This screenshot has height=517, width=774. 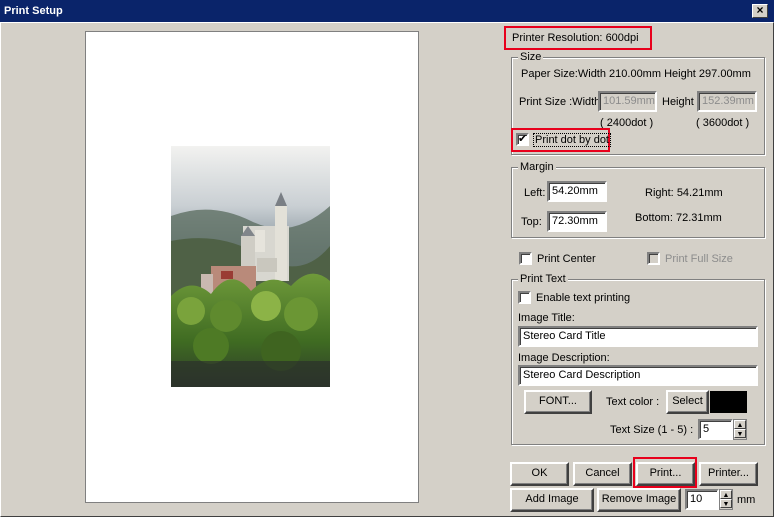 What do you see at coordinates (552, 500) in the screenshot?
I see `add-image-button: Add Image` at bounding box center [552, 500].